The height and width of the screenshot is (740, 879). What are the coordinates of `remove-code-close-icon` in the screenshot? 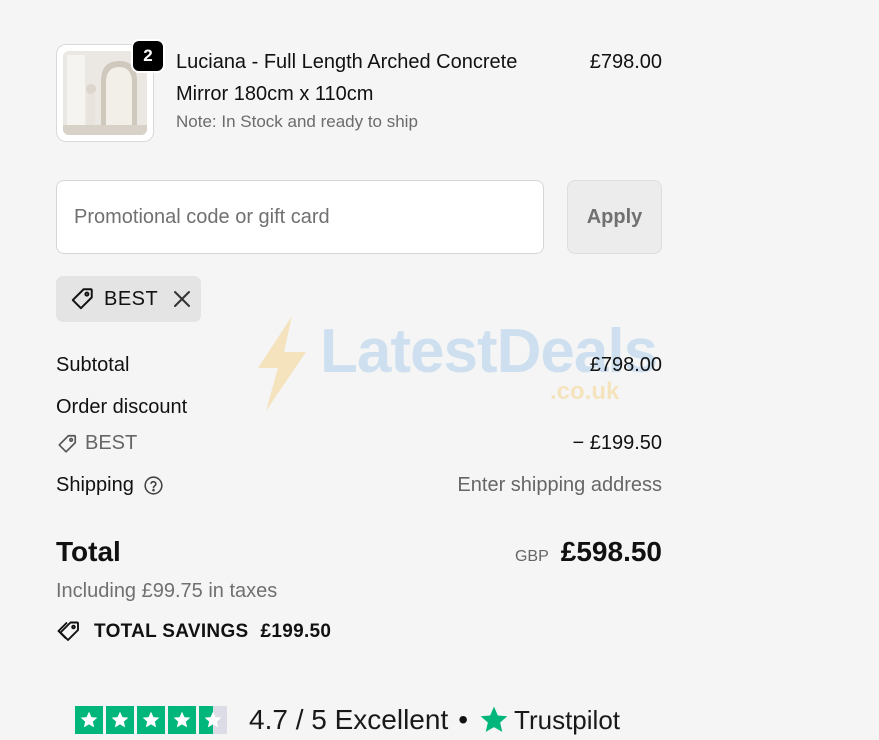 It's located at (182, 299).